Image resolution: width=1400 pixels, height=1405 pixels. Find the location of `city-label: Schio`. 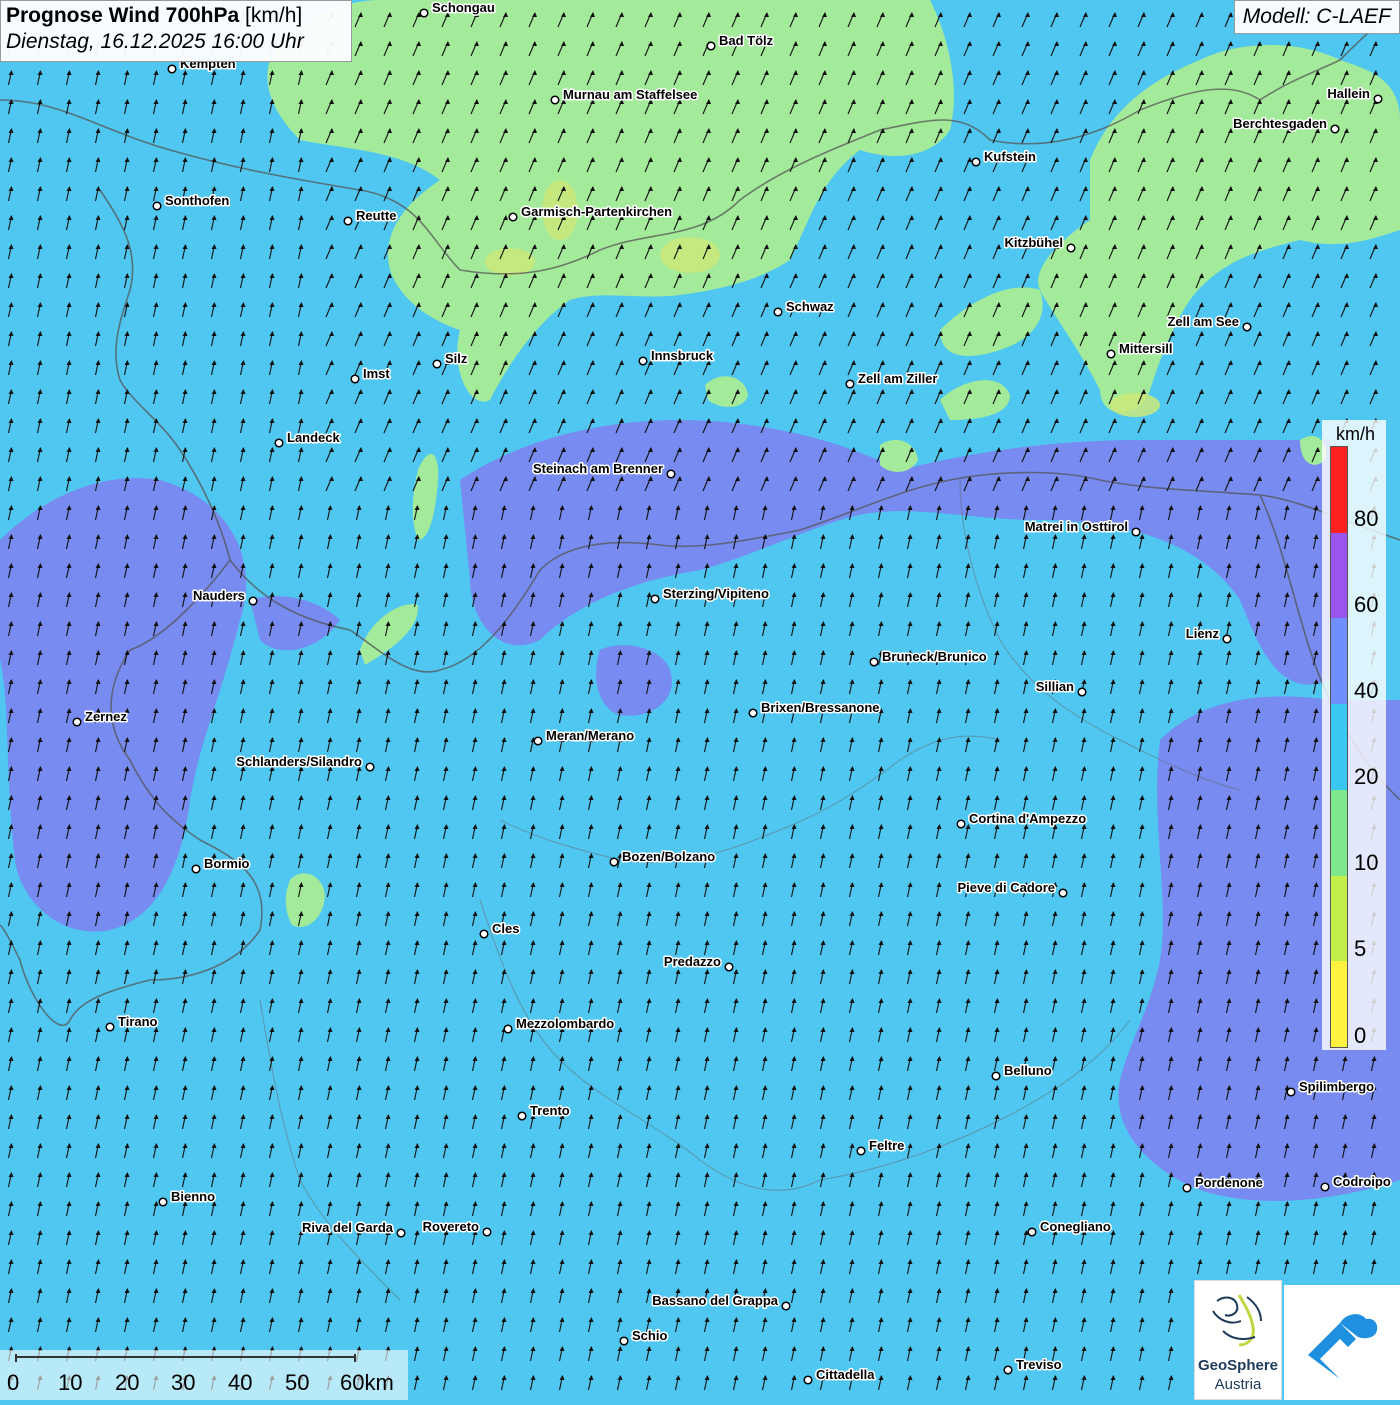

city-label: Schio is located at coordinates (649, 1335).